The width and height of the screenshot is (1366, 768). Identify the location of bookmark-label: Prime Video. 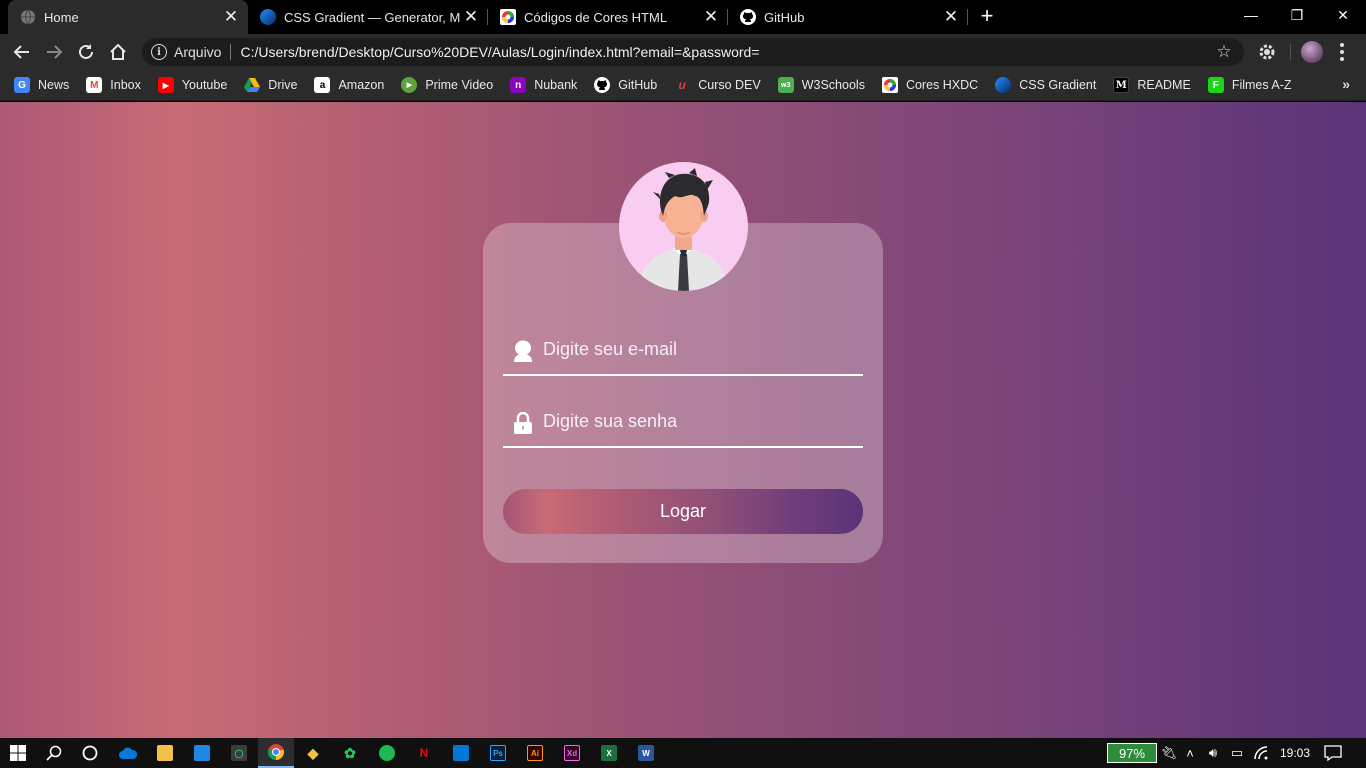
(459, 85).